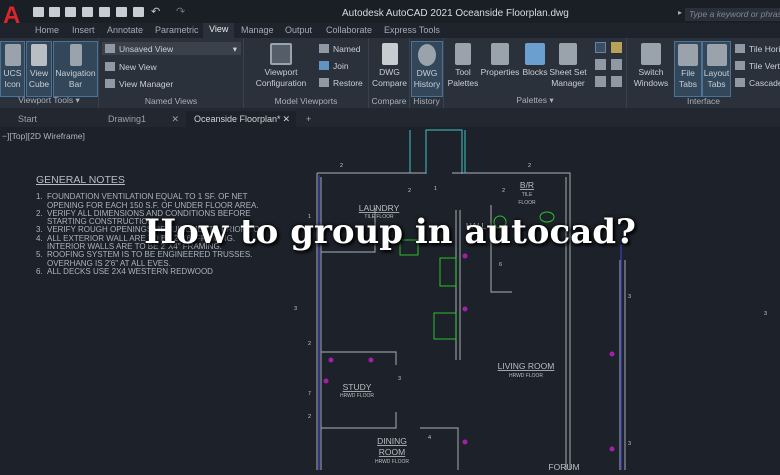 The image size is (780, 475). What do you see at coordinates (757, 66) in the screenshot?
I see `tile-vertically-button: Tile Verti` at bounding box center [757, 66].